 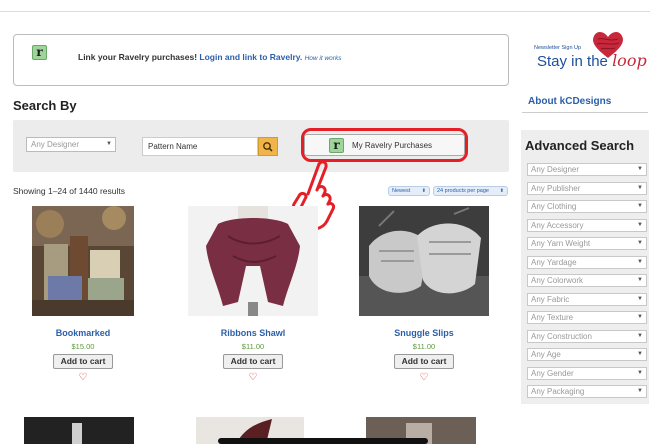 I want to click on product-name: Snuggle Slips, so click(x=424, y=333).